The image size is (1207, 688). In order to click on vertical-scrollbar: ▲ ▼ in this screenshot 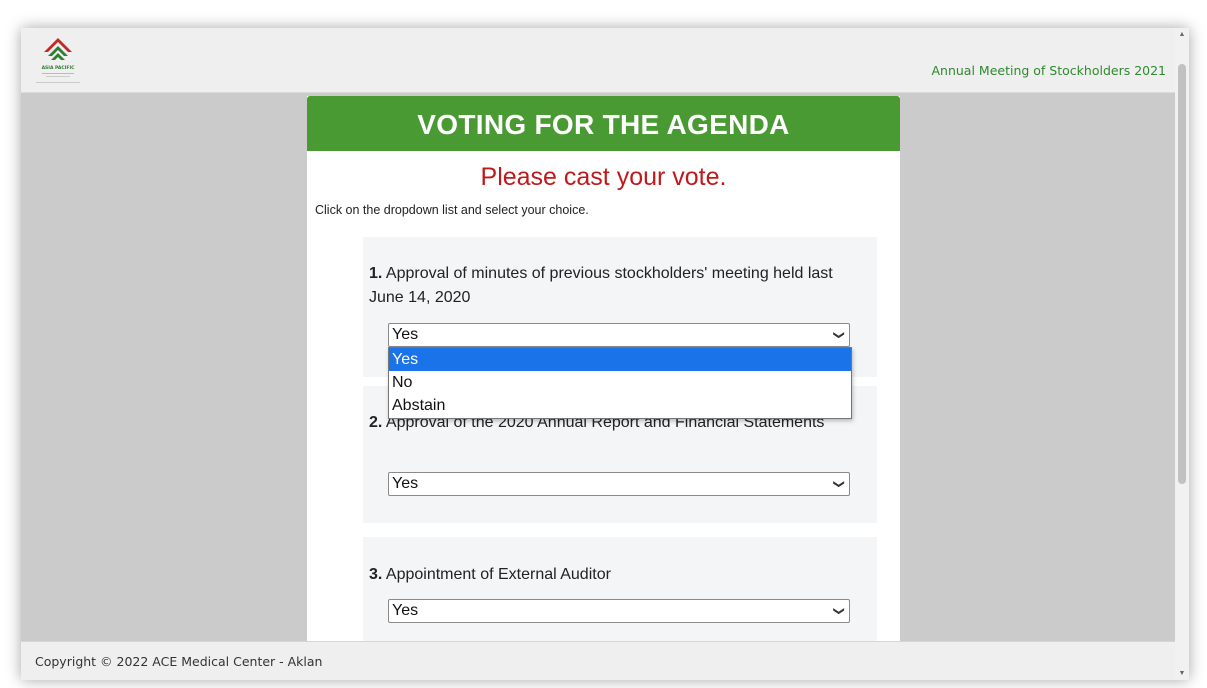, I will do `click(1182, 354)`.